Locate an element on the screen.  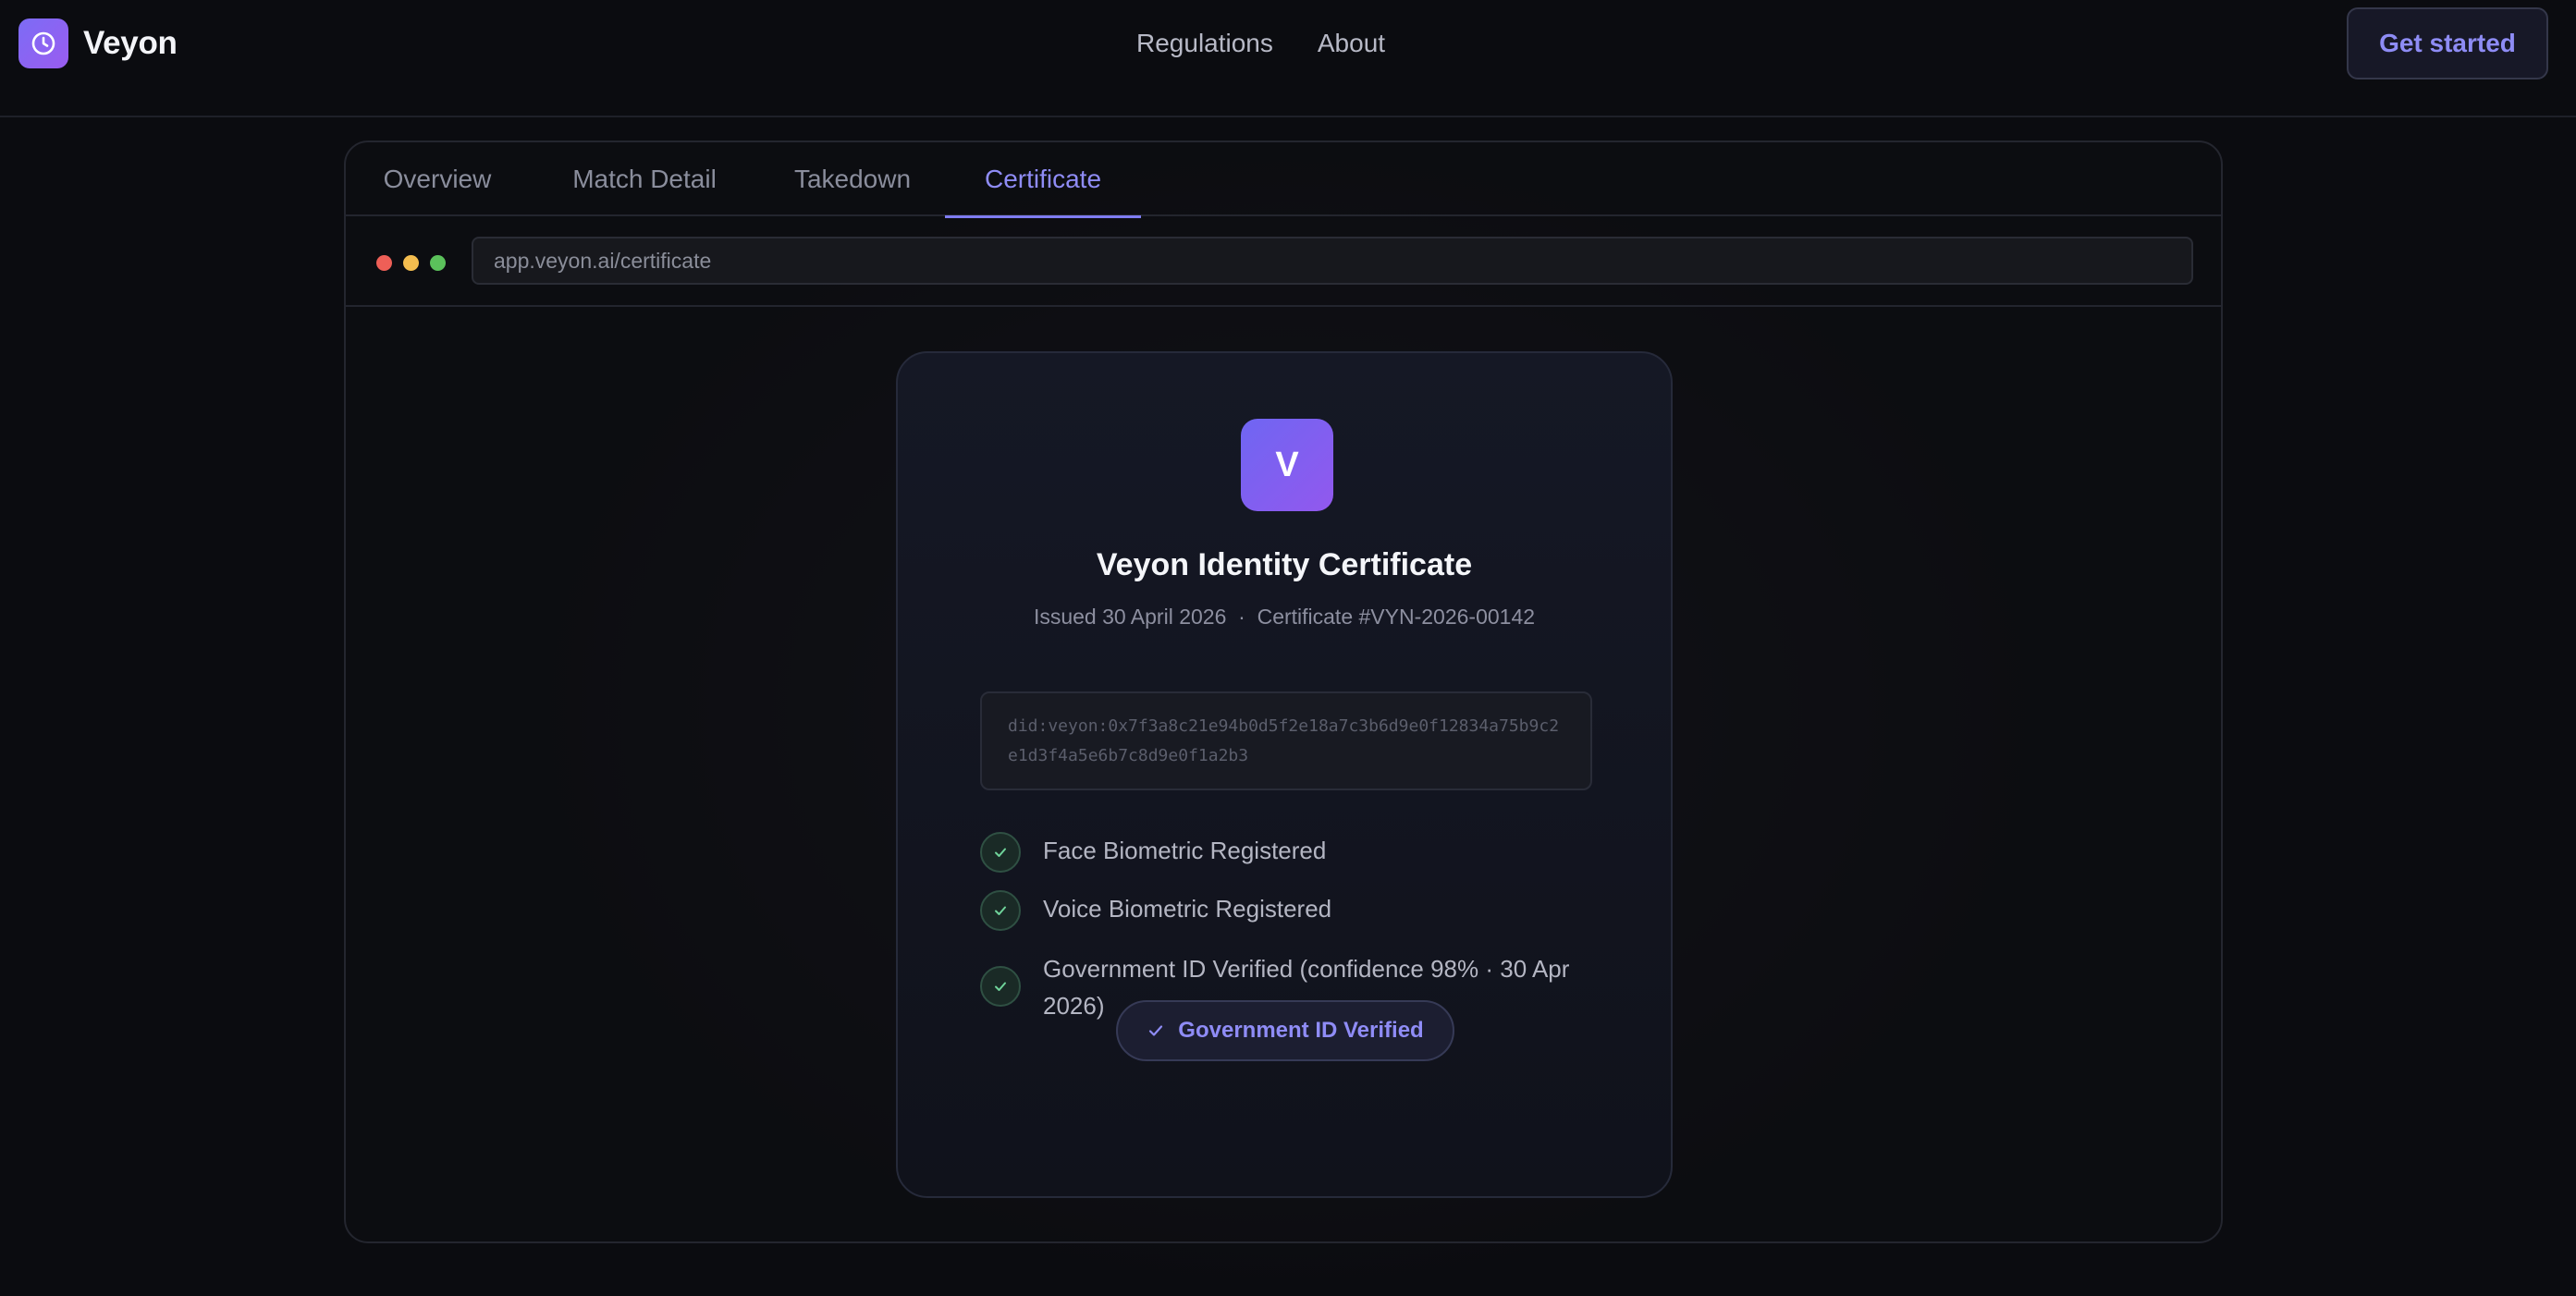
nav-links: Regulations About is located at coordinates (1260, 44).